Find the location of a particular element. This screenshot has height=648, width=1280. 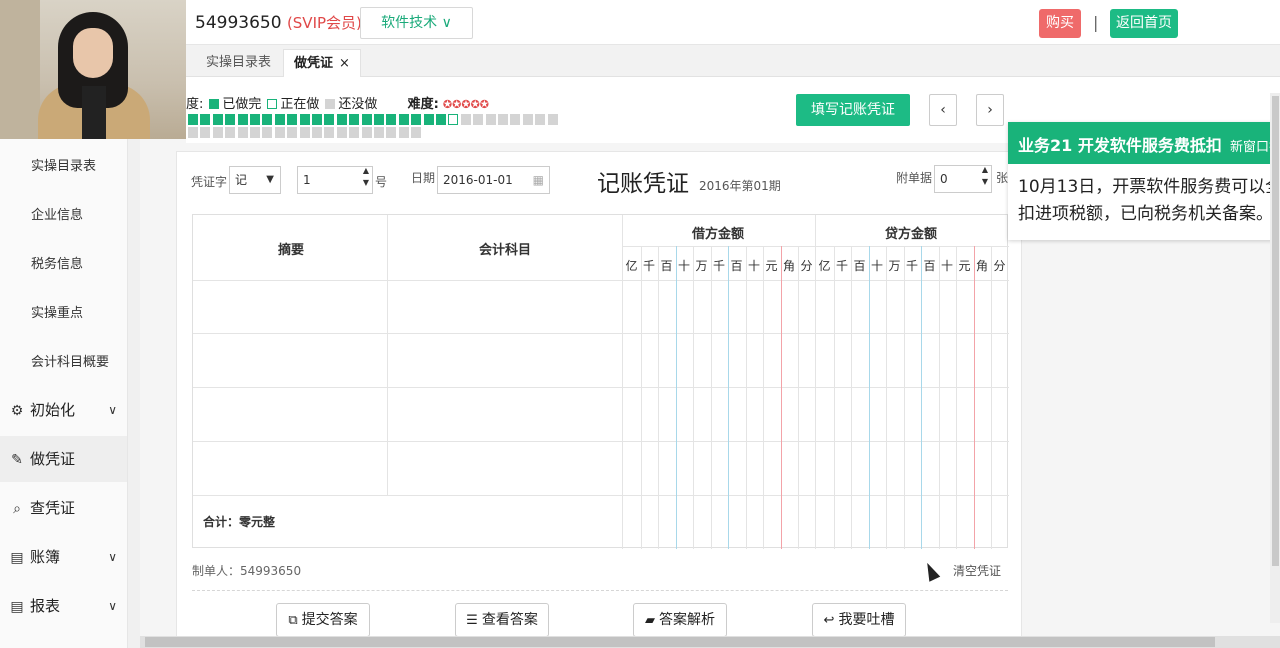

folder-open-icon: ▰ is located at coordinates (650, 620).